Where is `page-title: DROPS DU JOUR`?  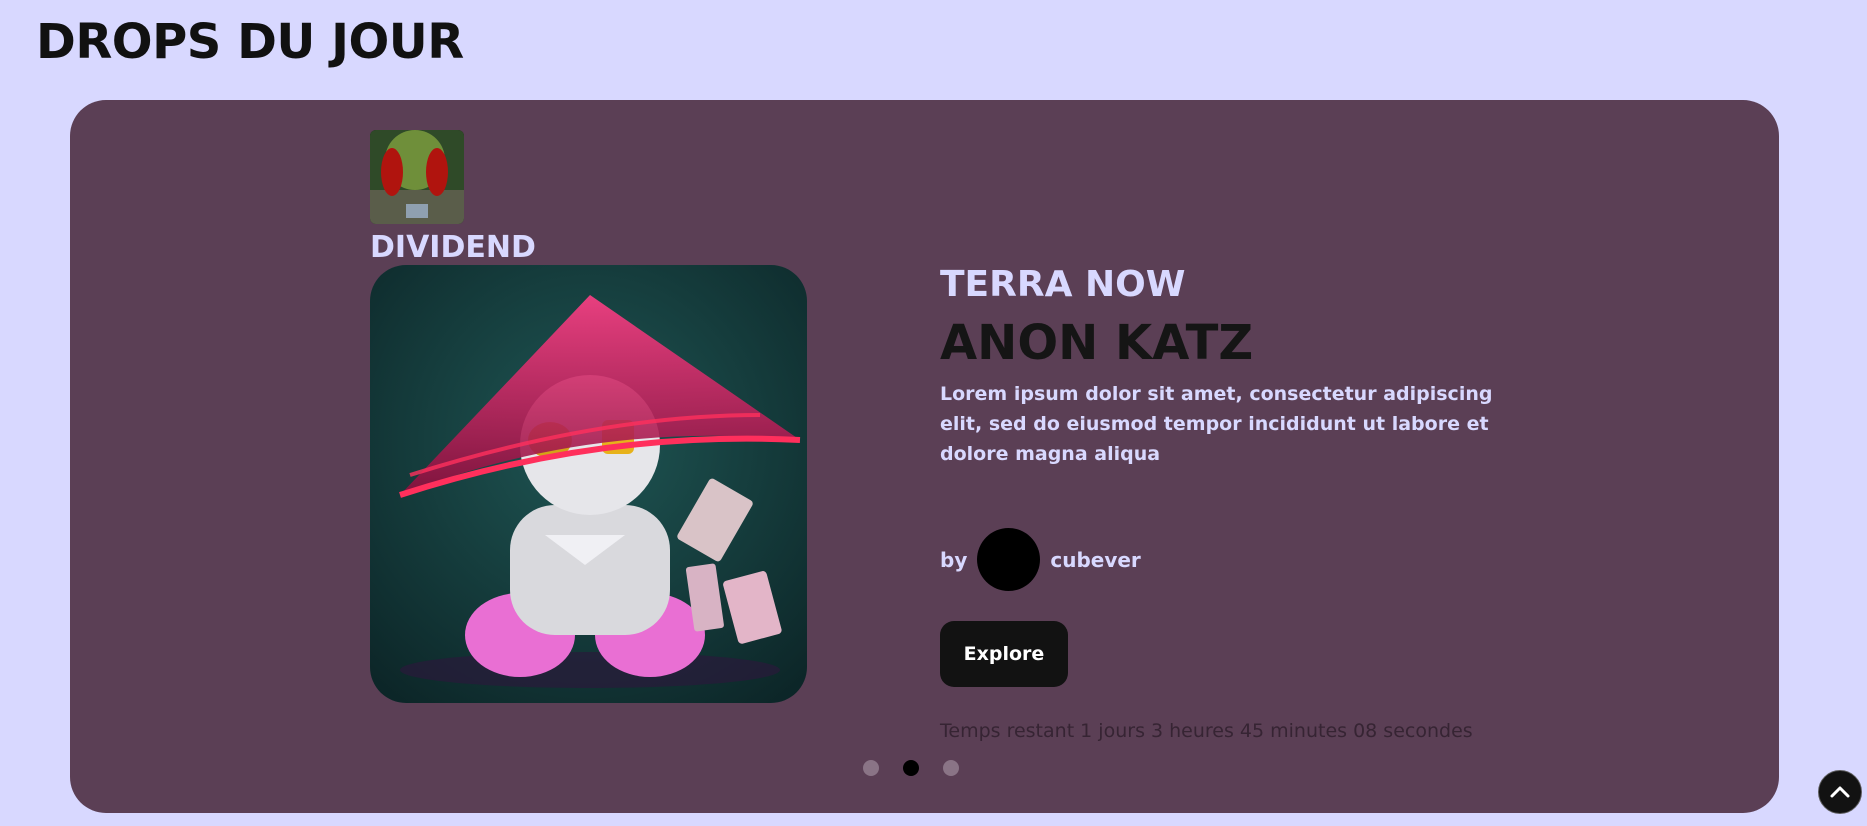 page-title: DROPS DU JOUR is located at coordinates (250, 42).